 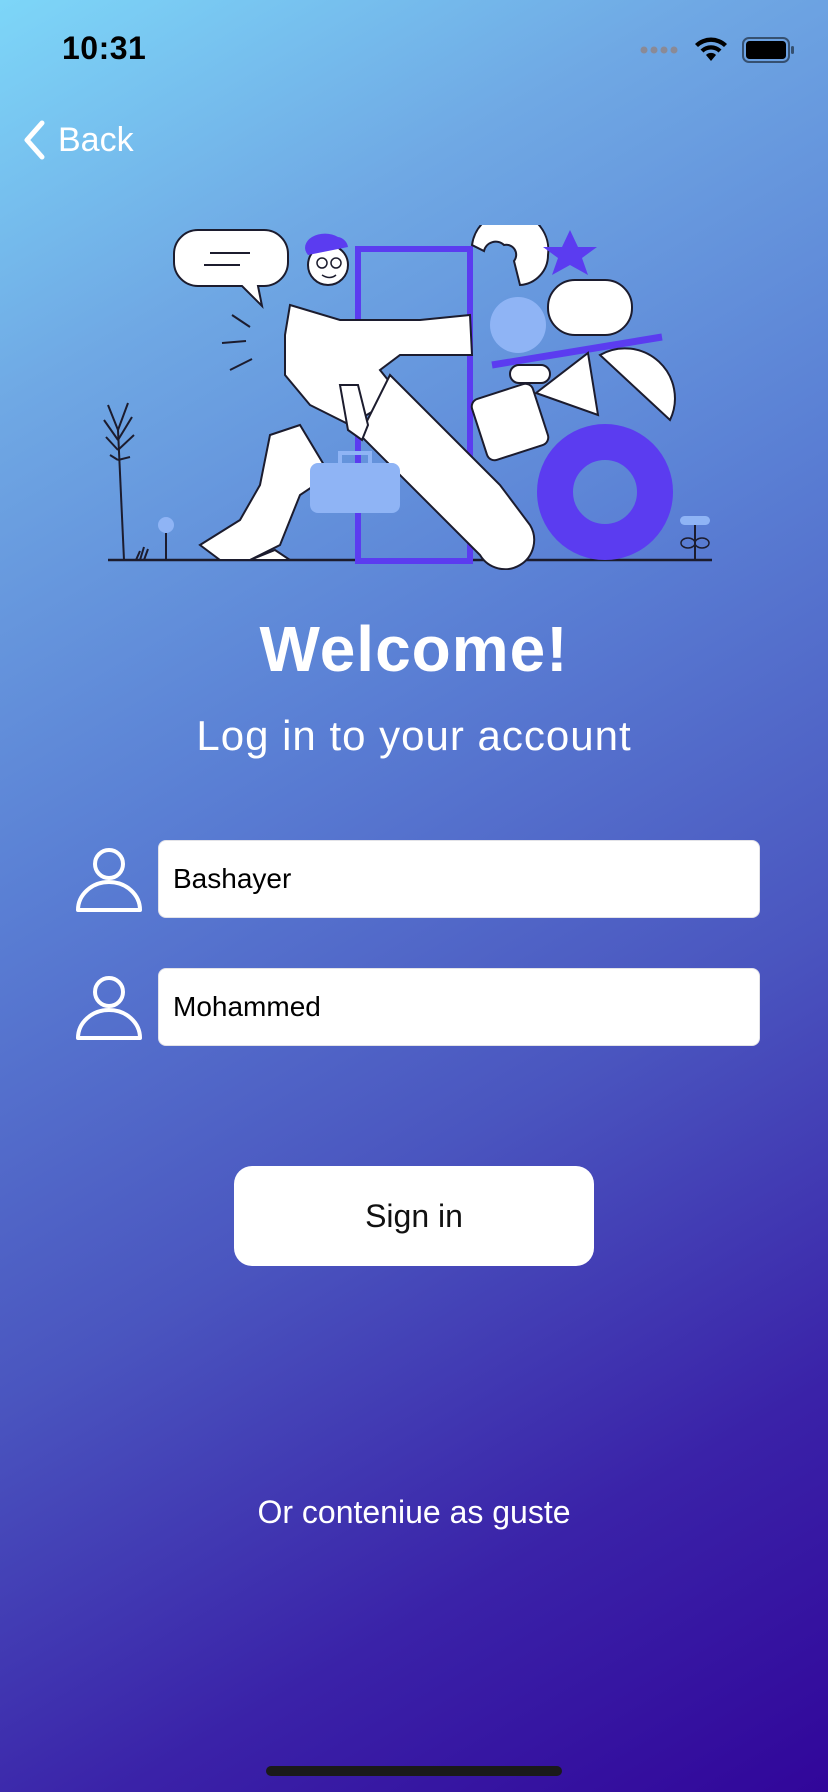 What do you see at coordinates (414, 649) in the screenshot?
I see `page-title: Welcome!` at bounding box center [414, 649].